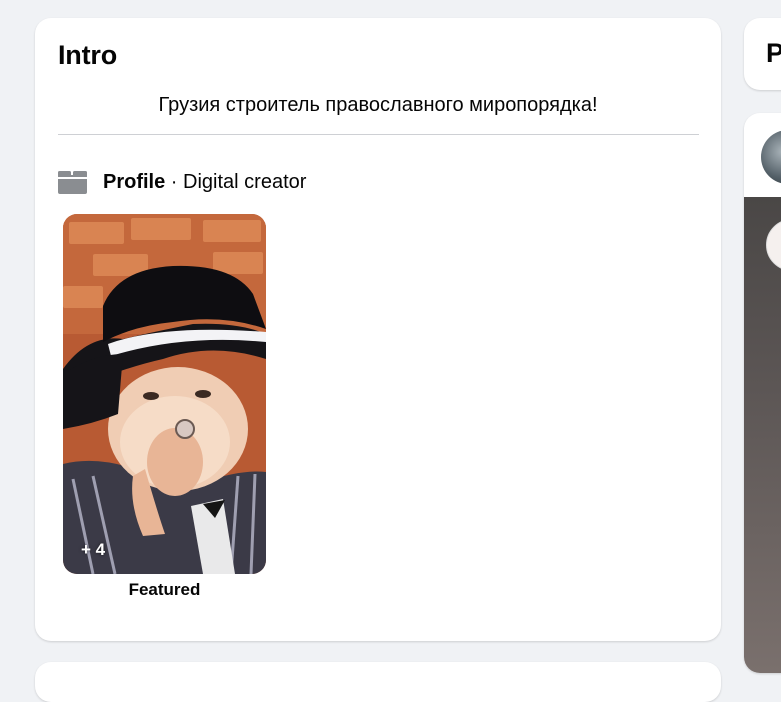  I want to click on divider, so click(378, 134).